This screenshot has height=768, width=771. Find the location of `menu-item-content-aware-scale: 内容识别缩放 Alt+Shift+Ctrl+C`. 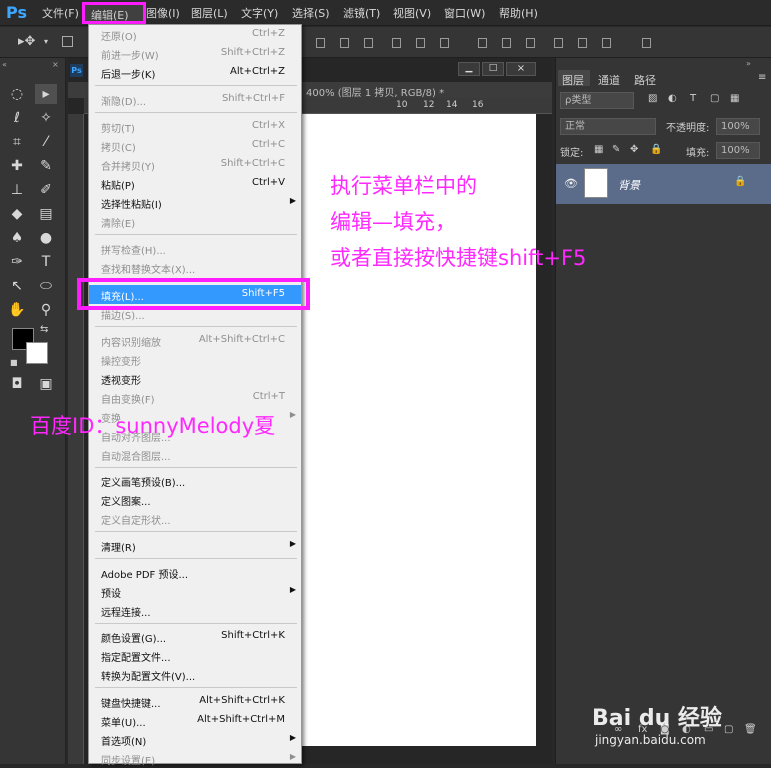

menu-item-content-aware-scale: 内容识别缩放 Alt+Shift+Ctrl+C is located at coordinates (195, 340).